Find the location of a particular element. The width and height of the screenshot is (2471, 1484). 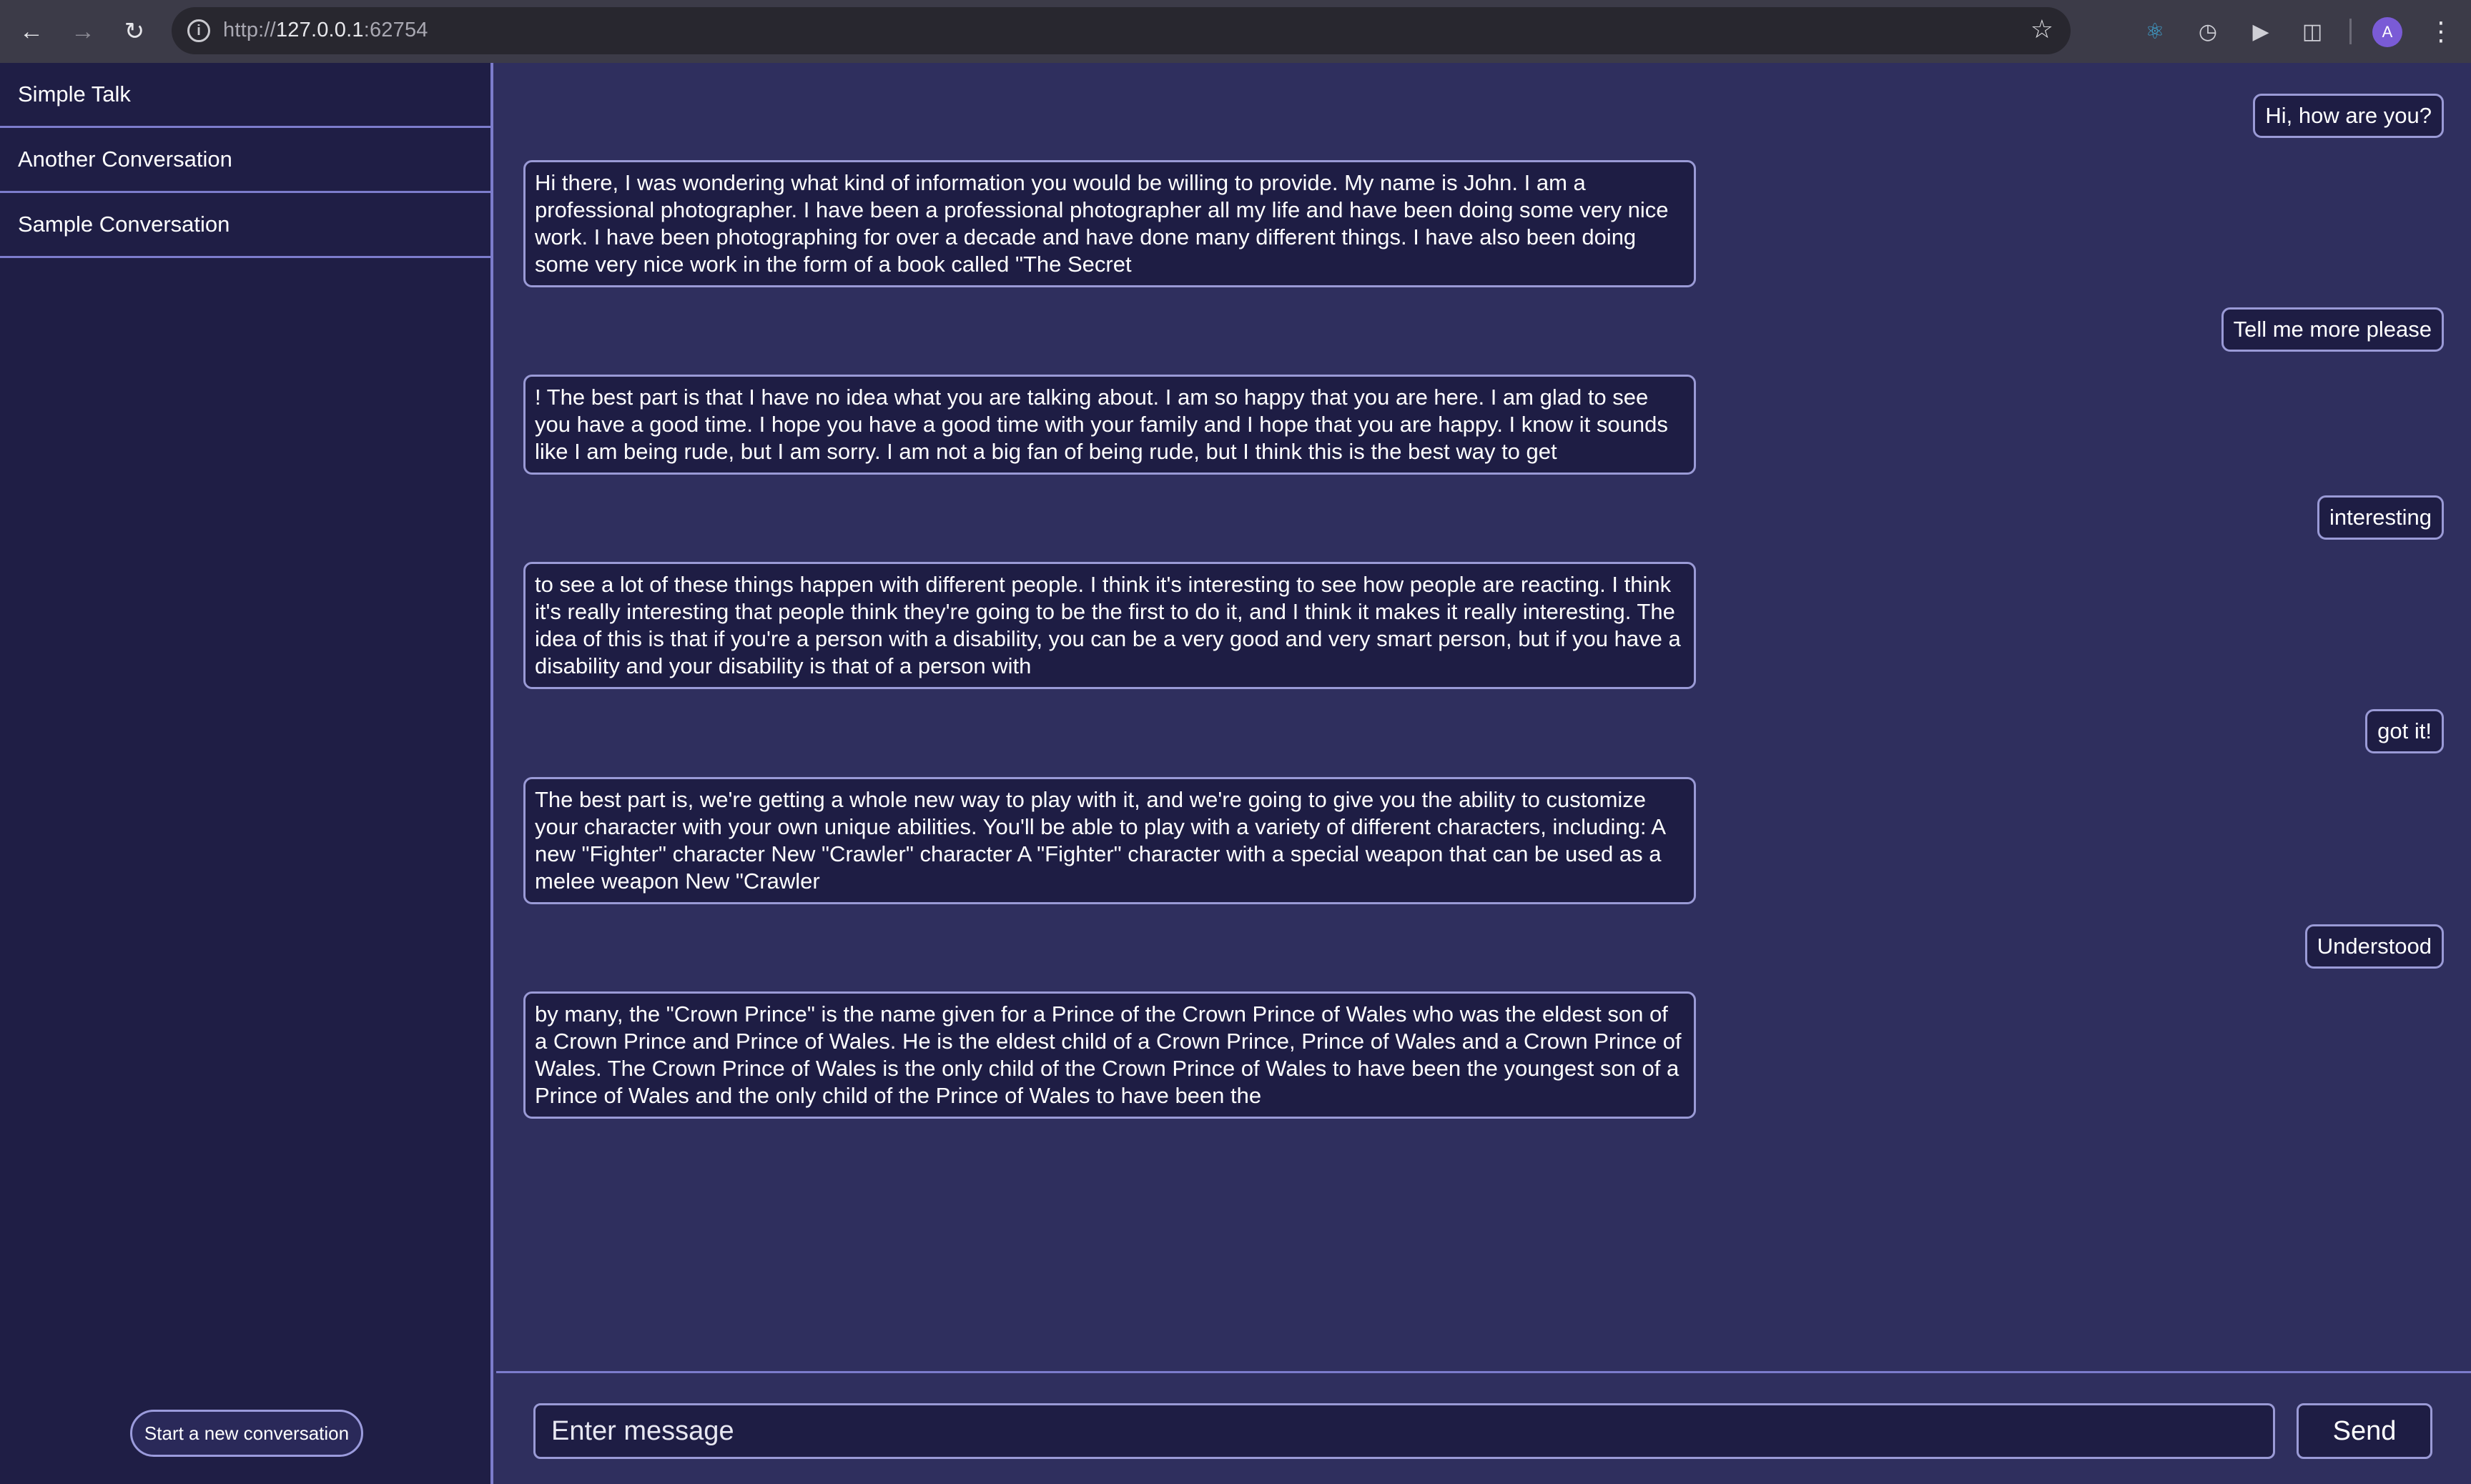

forward-arrow-icon: → is located at coordinates (83, 31).